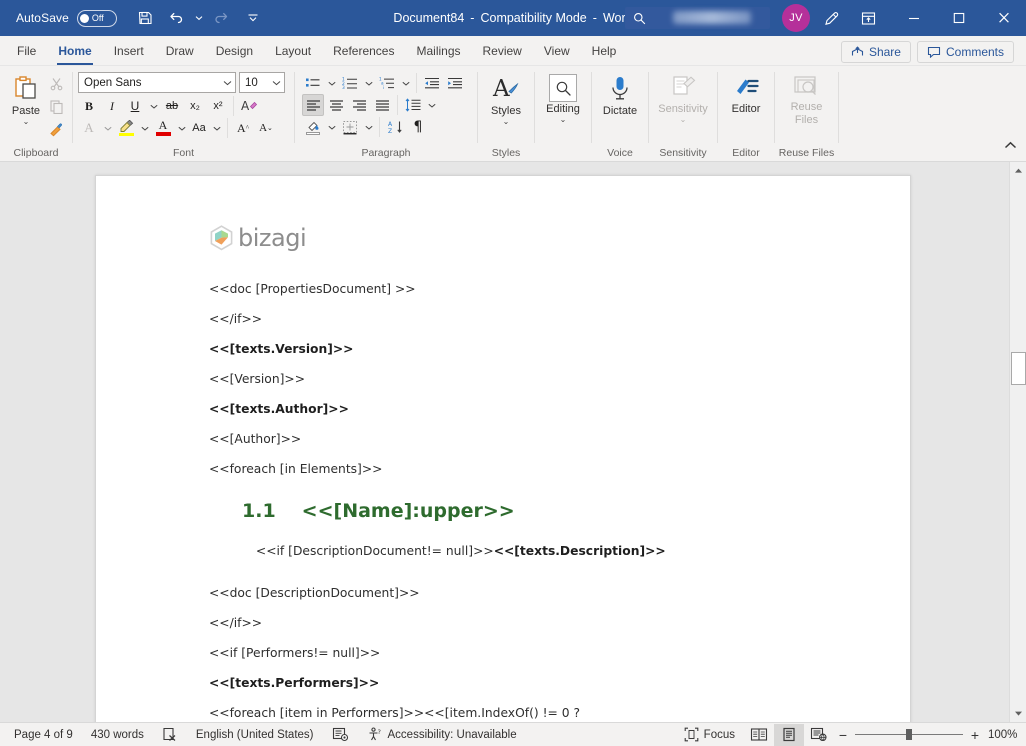  Describe the element at coordinates (331, 127) in the screenshot. I see `shading-chevron-down-icon` at that location.